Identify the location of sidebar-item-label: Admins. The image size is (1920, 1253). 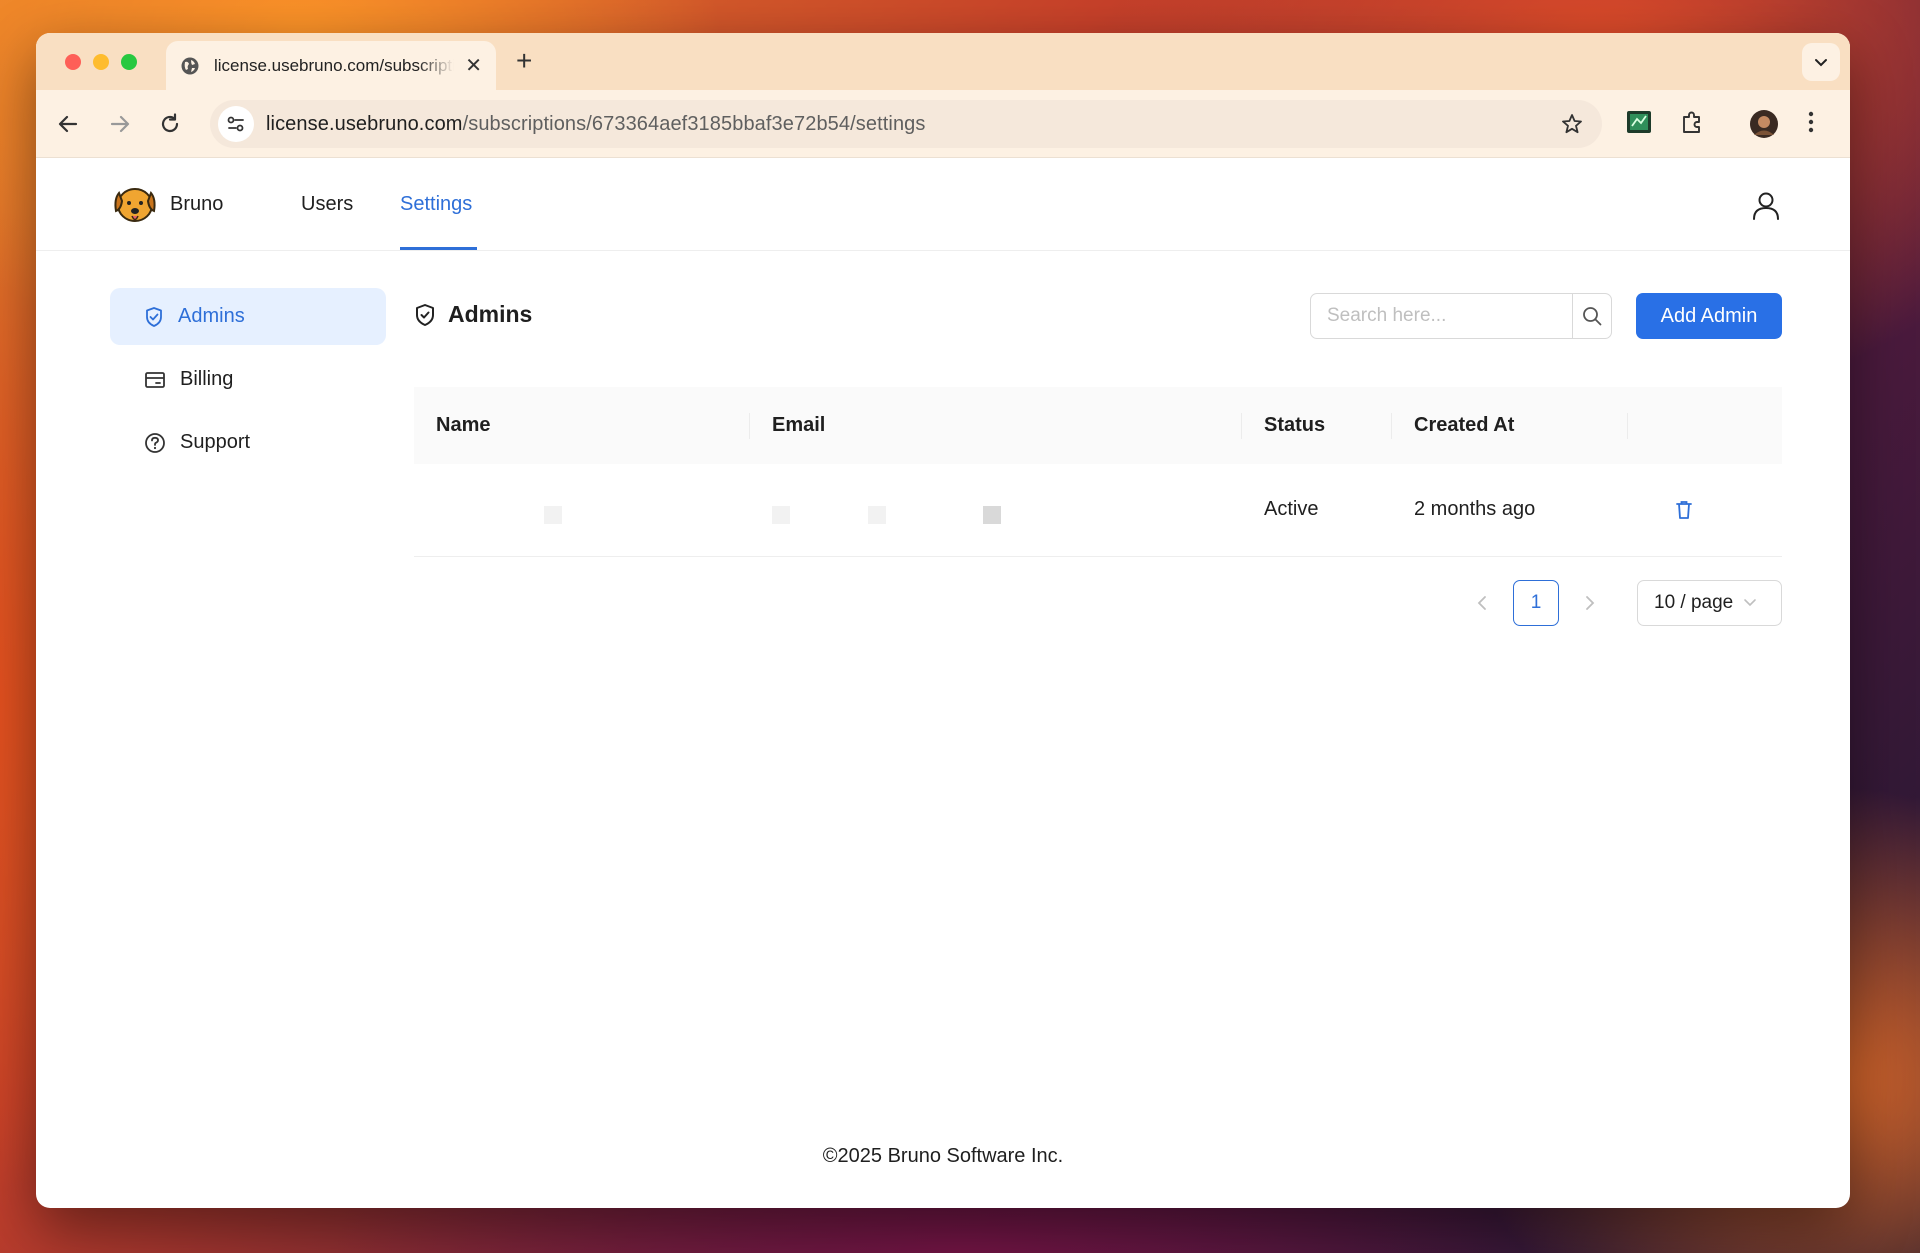
(211, 316).